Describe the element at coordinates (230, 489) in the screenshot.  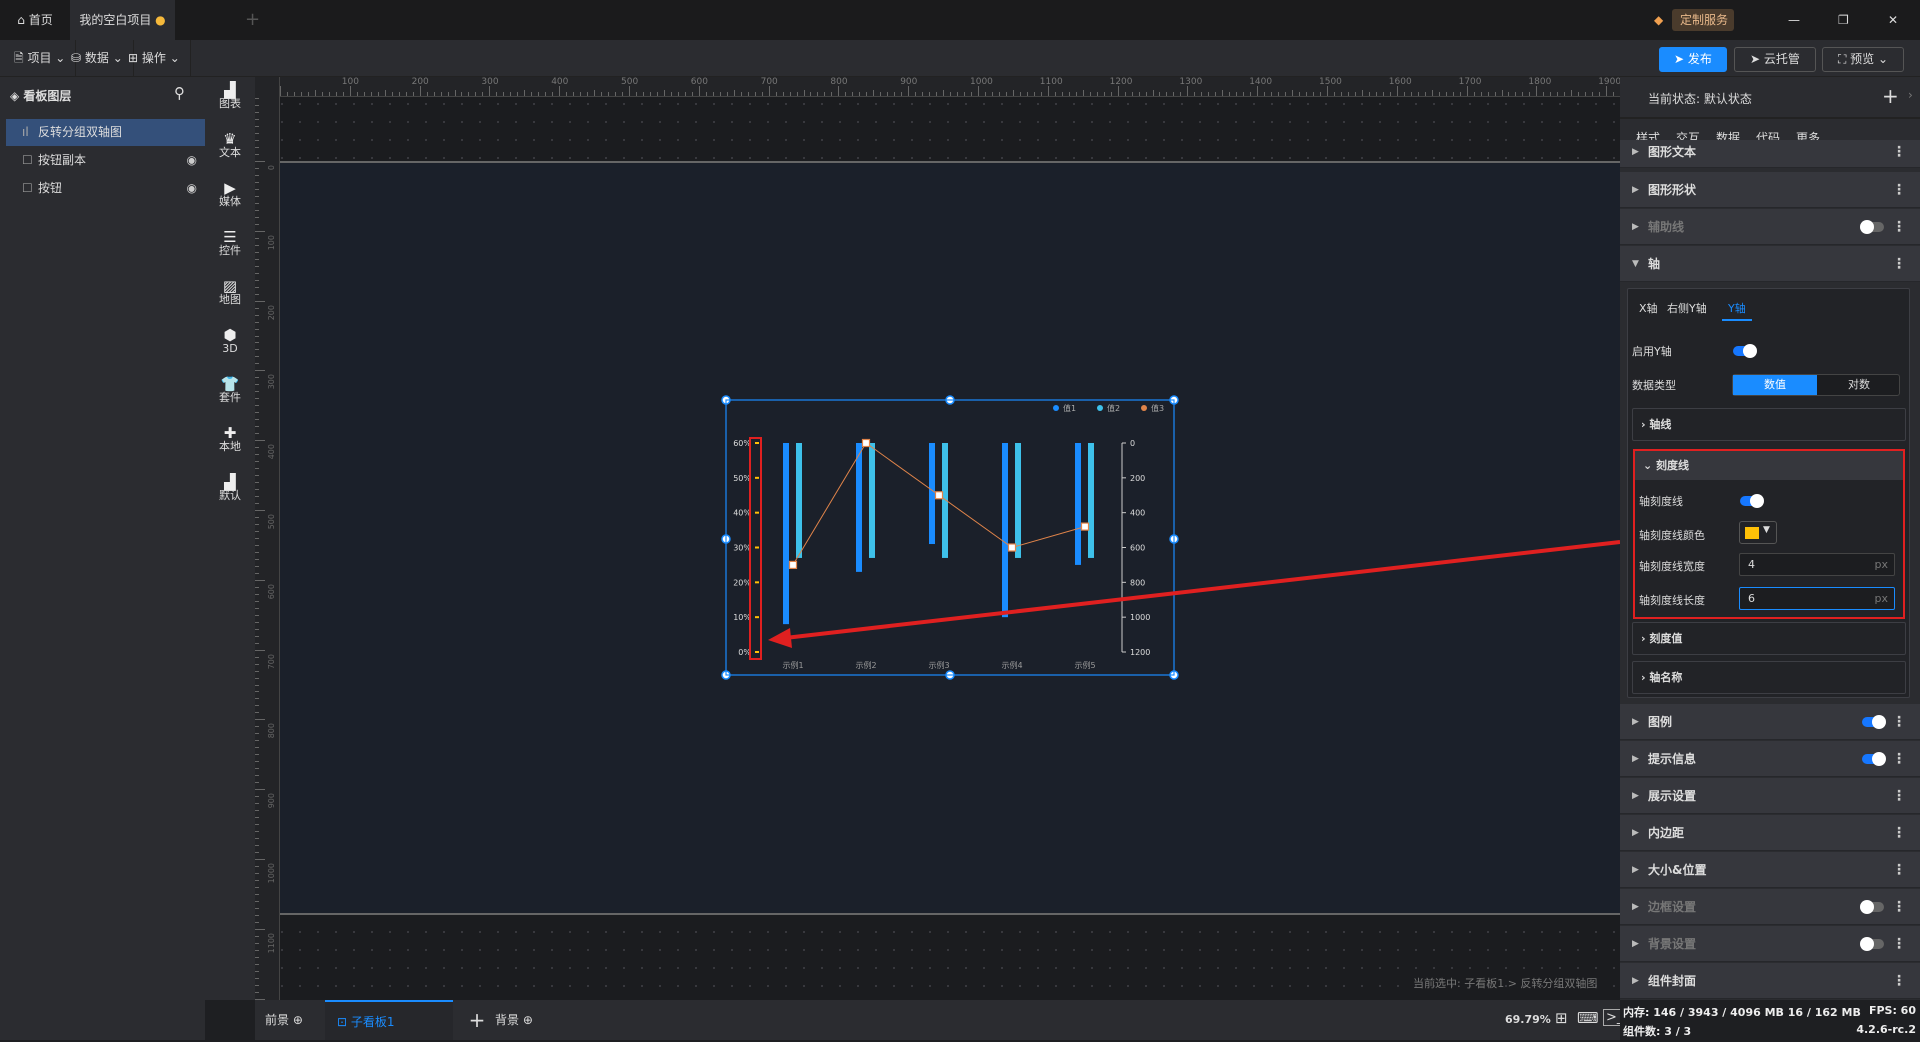
I see `component-bar-chart: ▟ 默认` at that location.